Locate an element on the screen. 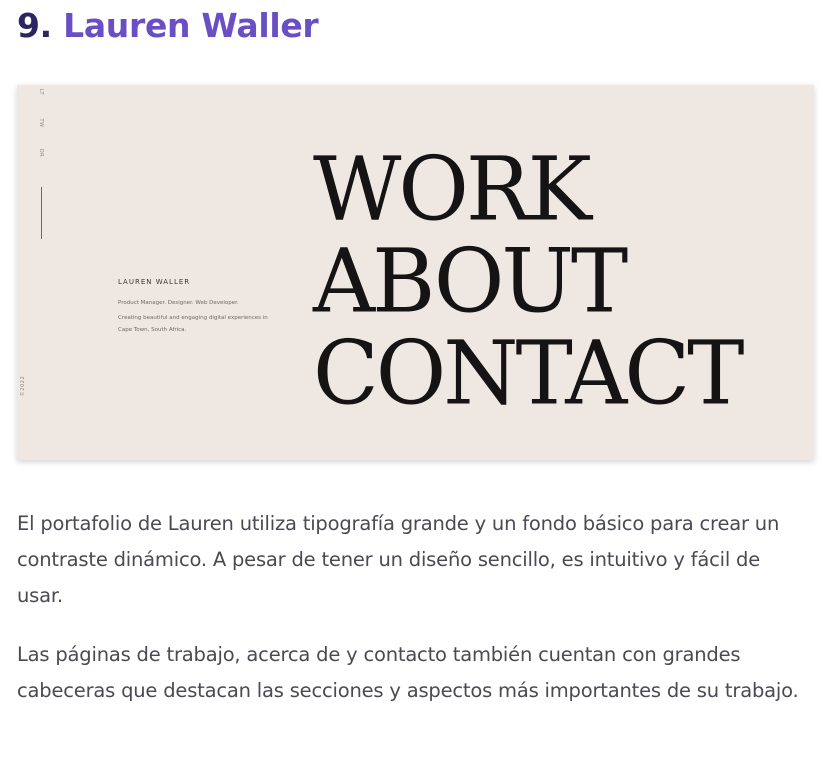 Image resolution: width=827 pixels, height=757 pixels. section-heading: 9. Lauren Waller is located at coordinates (168, 26).